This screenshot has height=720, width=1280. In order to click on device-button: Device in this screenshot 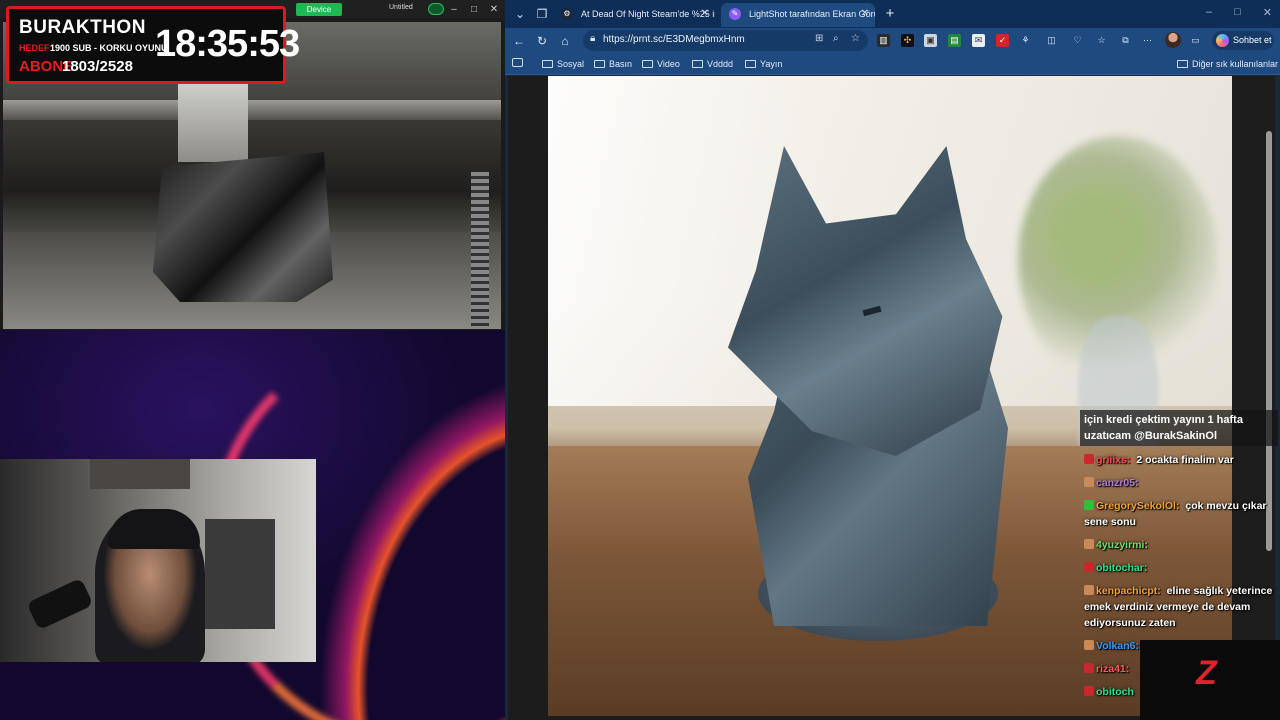, I will do `click(319, 9)`.